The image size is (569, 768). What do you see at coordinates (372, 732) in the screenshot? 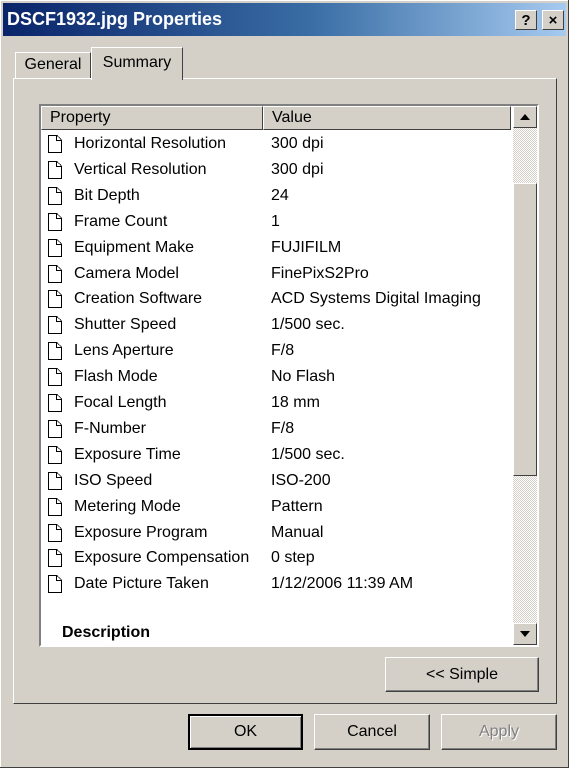
I see `cancel-button: Cancel` at bounding box center [372, 732].